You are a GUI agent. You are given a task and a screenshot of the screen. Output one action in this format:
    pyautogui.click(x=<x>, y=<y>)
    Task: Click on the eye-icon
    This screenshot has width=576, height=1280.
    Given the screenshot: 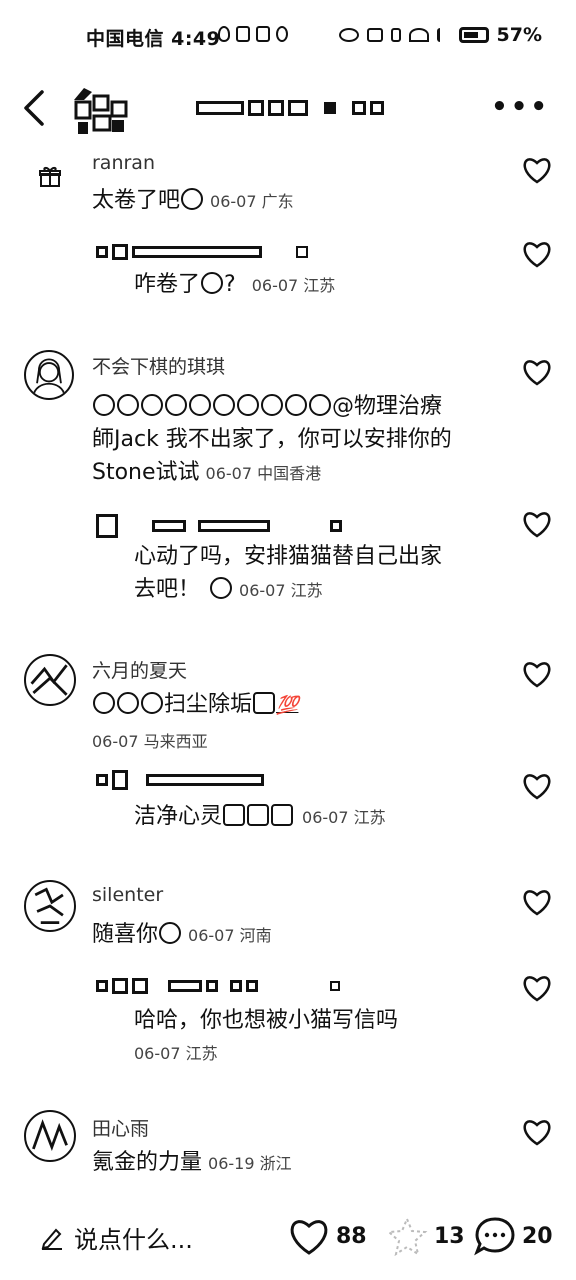 What is the action you would take?
    pyautogui.click(x=348, y=35)
    